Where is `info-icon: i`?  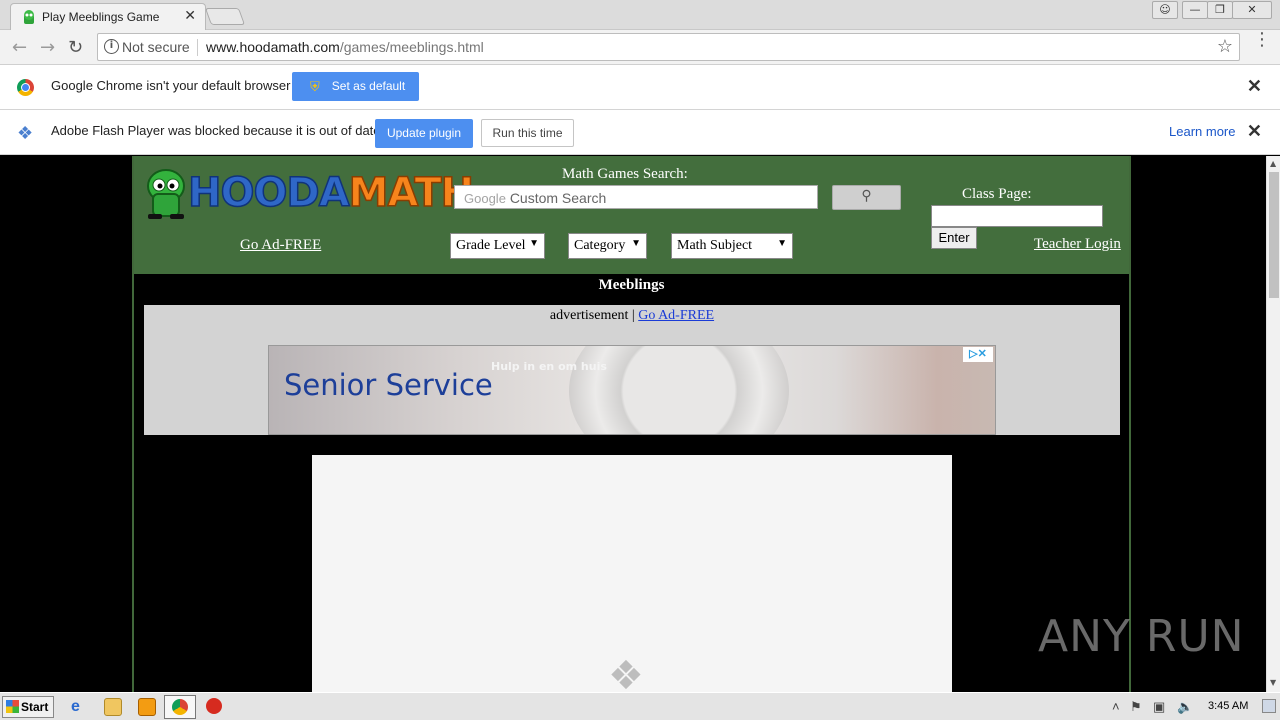
info-icon: i is located at coordinates (111, 46).